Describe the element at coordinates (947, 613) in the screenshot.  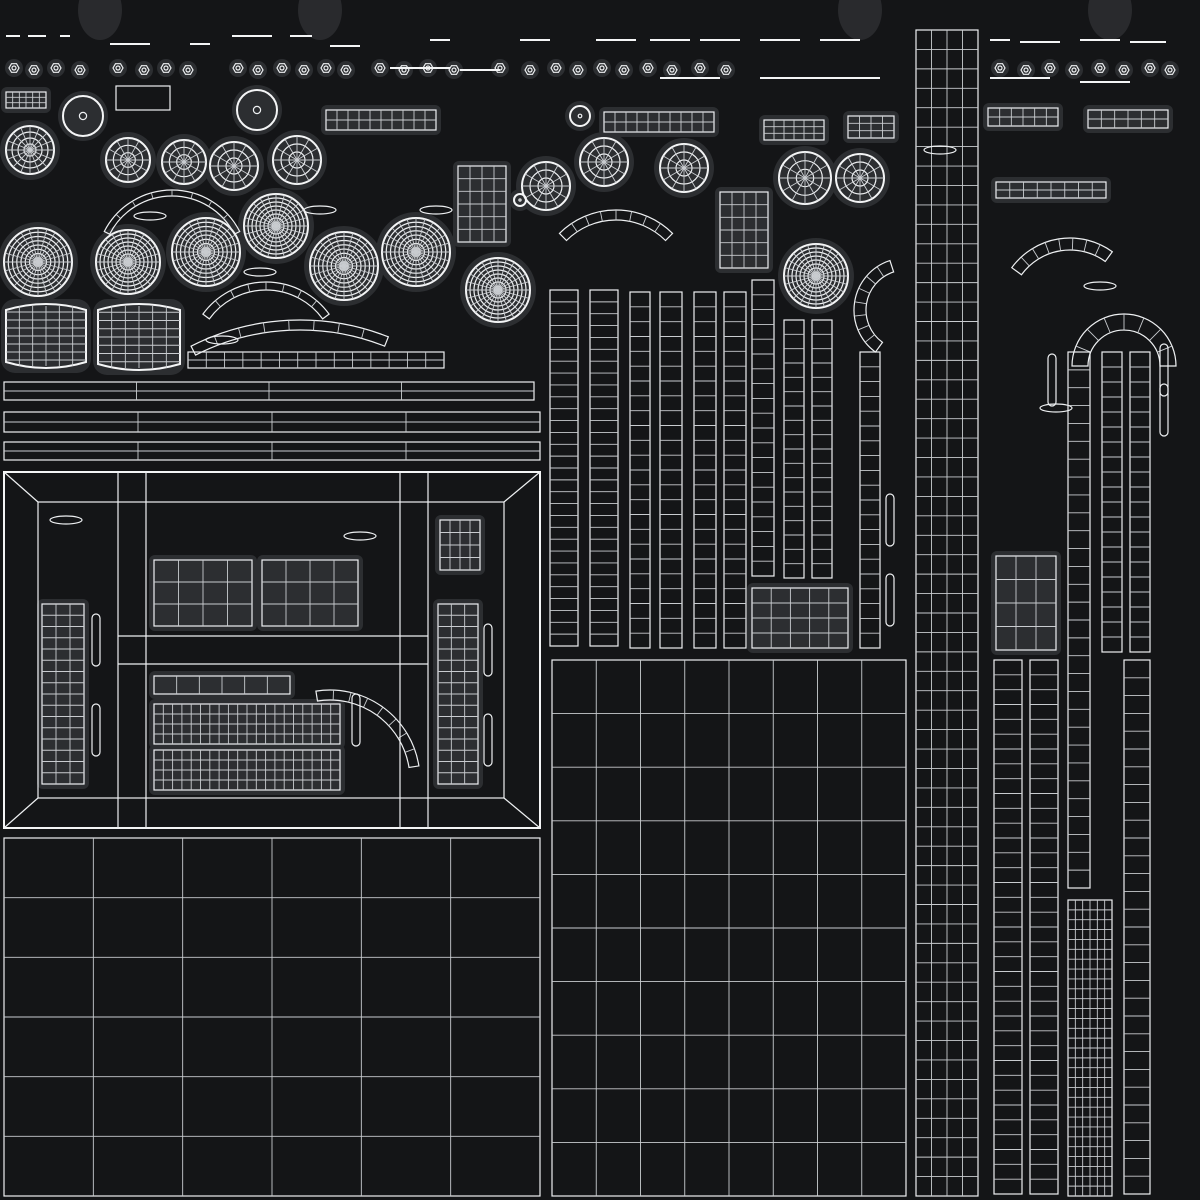
I see `uv-island-tall-strip` at that location.